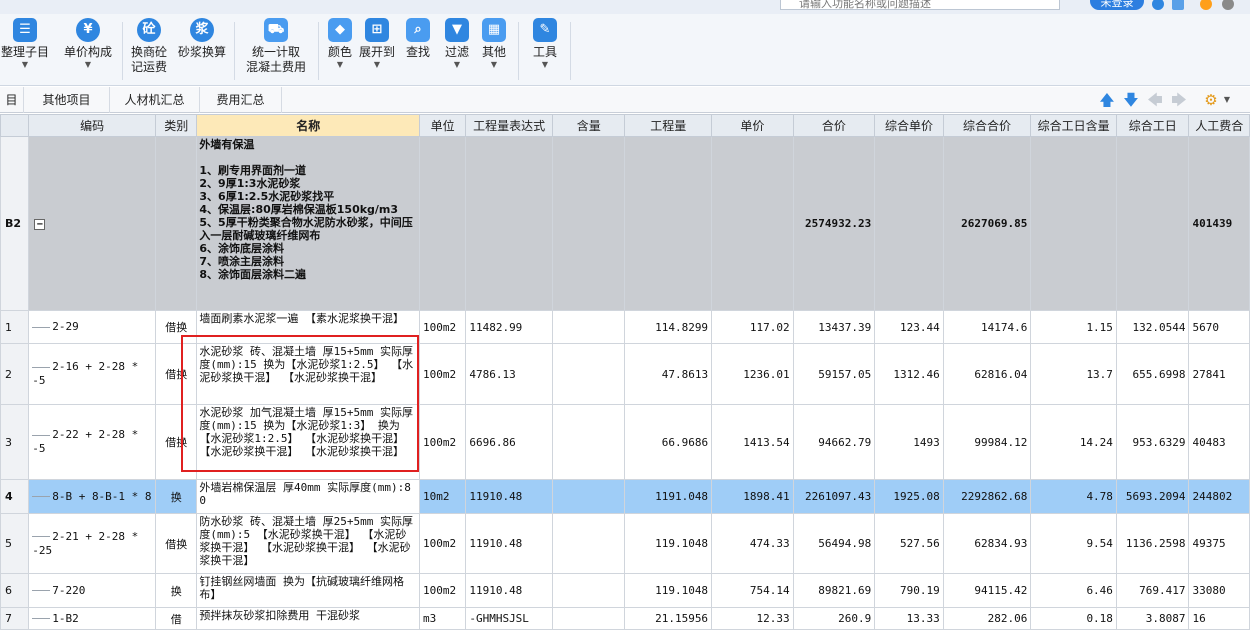  What do you see at coordinates (1152, 496) in the screenshot?
I see `workday-cell: 5693.2094` at bounding box center [1152, 496].